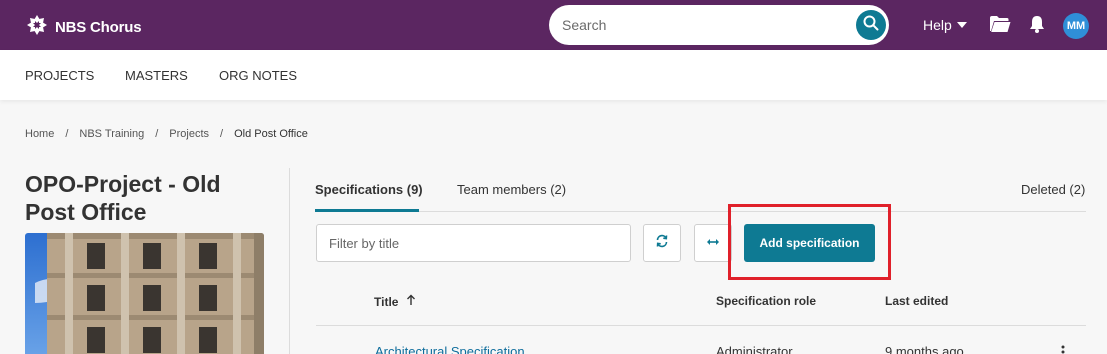 Image resolution: width=1107 pixels, height=354 pixels. I want to click on brand-name: NBS Chorus, so click(98, 27).